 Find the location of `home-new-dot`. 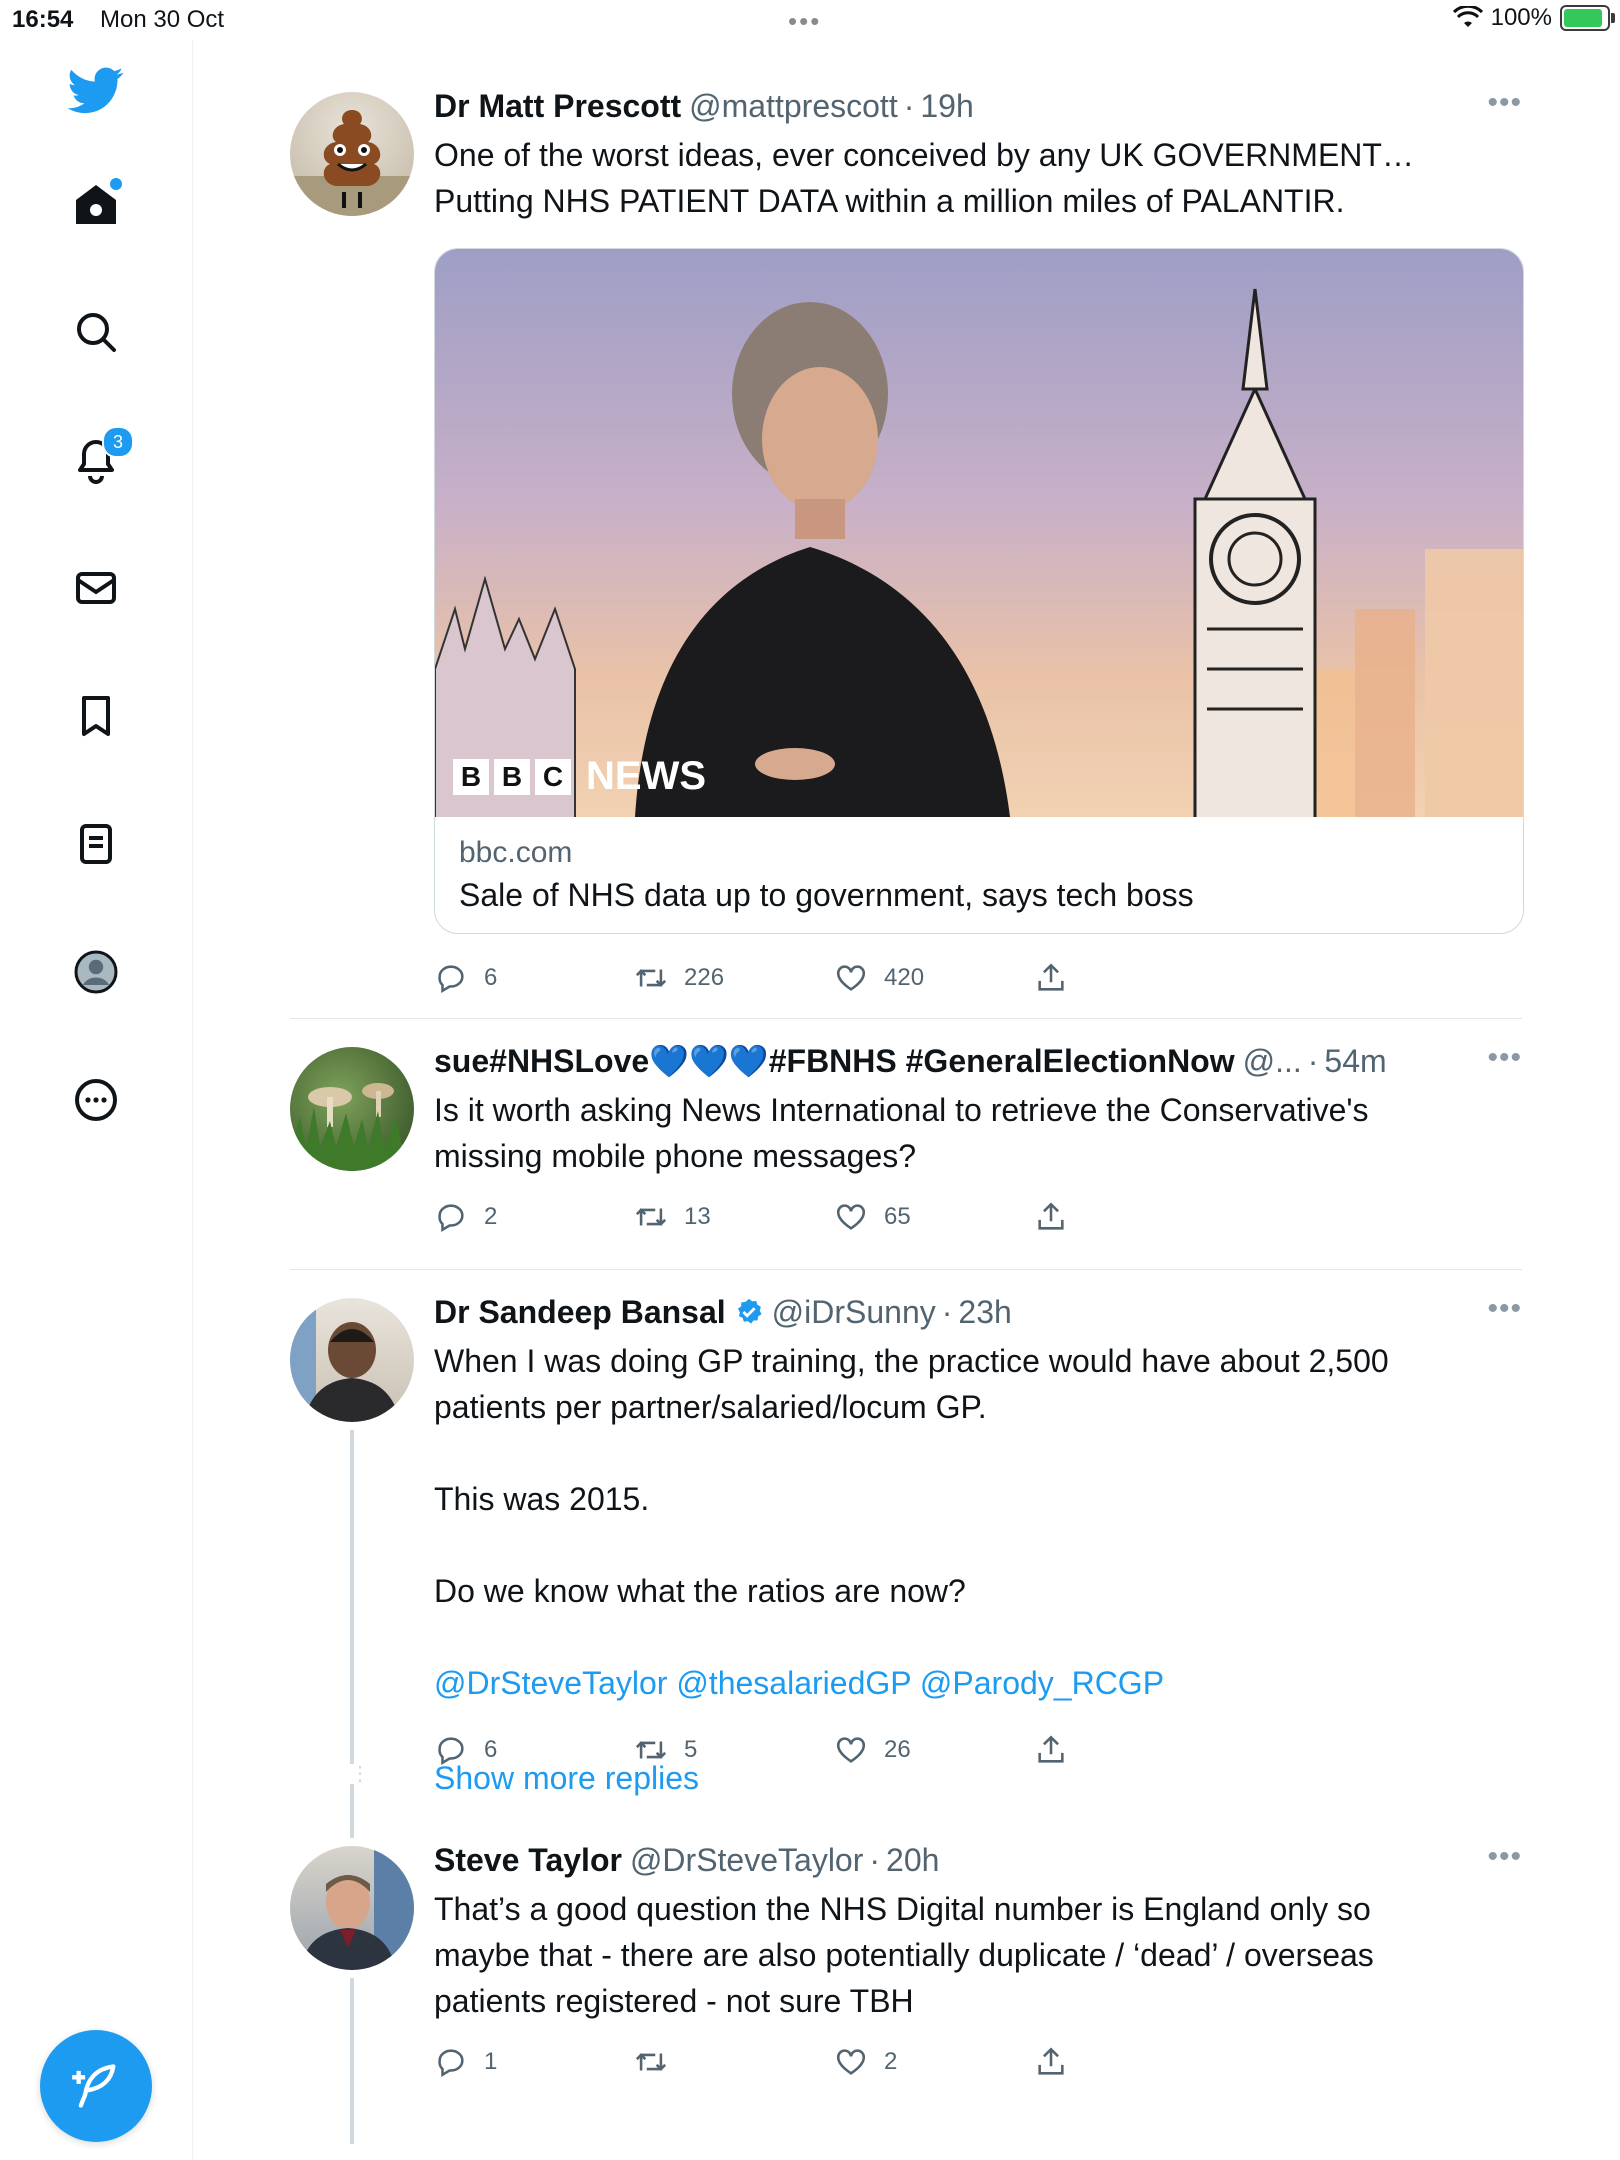

home-new-dot is located at coordinates (116, 184).